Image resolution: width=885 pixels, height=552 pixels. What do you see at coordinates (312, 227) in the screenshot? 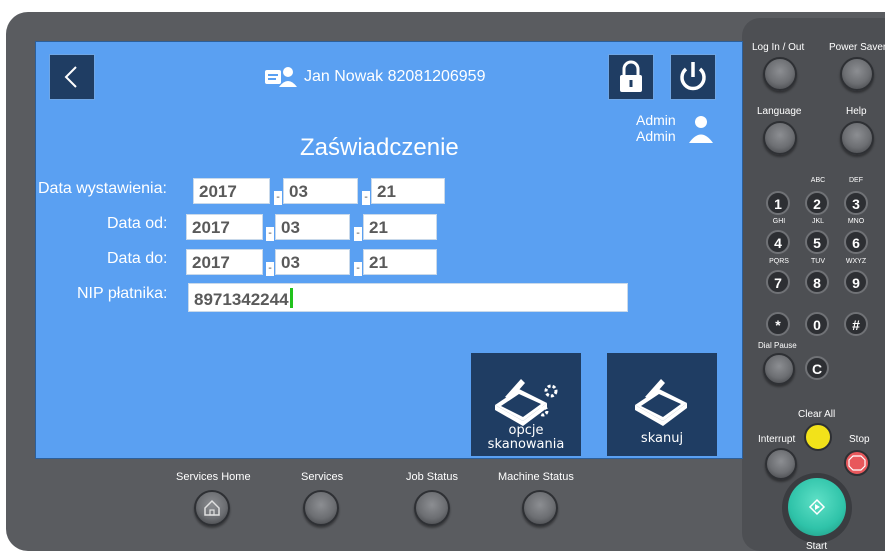
I see `date-from-month-field: 03` at bounding box center [312, 227].